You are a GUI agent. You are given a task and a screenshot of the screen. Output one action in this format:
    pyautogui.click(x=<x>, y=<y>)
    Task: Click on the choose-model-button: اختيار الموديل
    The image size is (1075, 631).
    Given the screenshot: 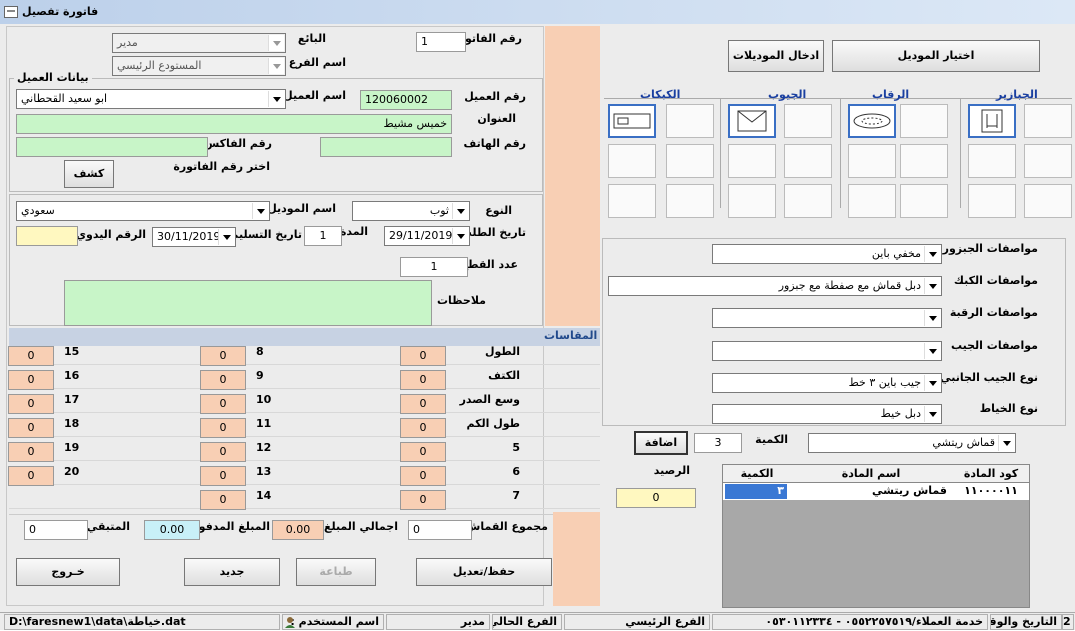 What is the action you would take?
    pyautogui.click(x=936, y=56)
    